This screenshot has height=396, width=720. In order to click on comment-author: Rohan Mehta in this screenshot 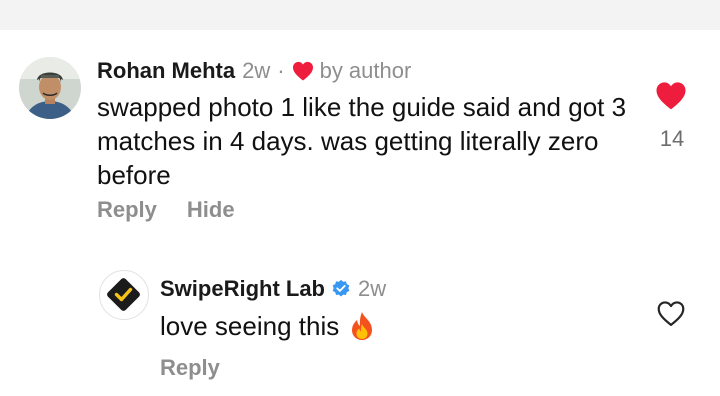, I will do `click(166, 71)`.